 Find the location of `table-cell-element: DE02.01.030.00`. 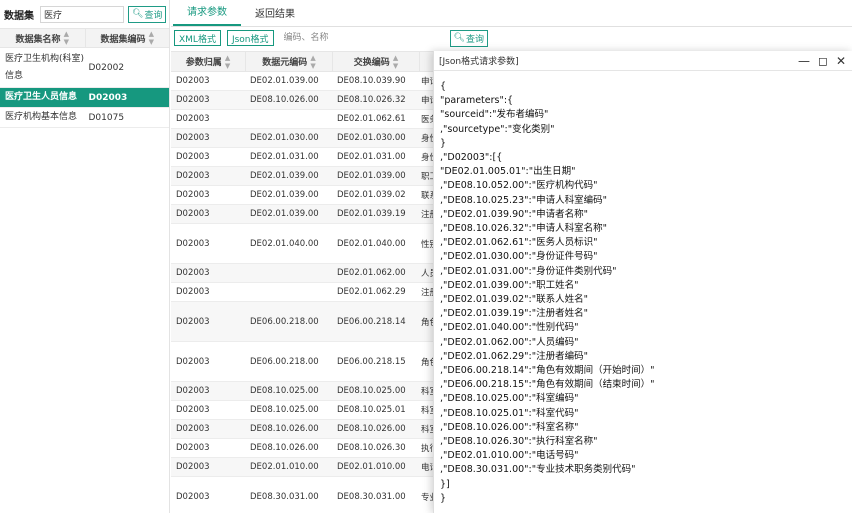

table-cell-element: DE02.01.030.00 is located at coordinates (284, 138).